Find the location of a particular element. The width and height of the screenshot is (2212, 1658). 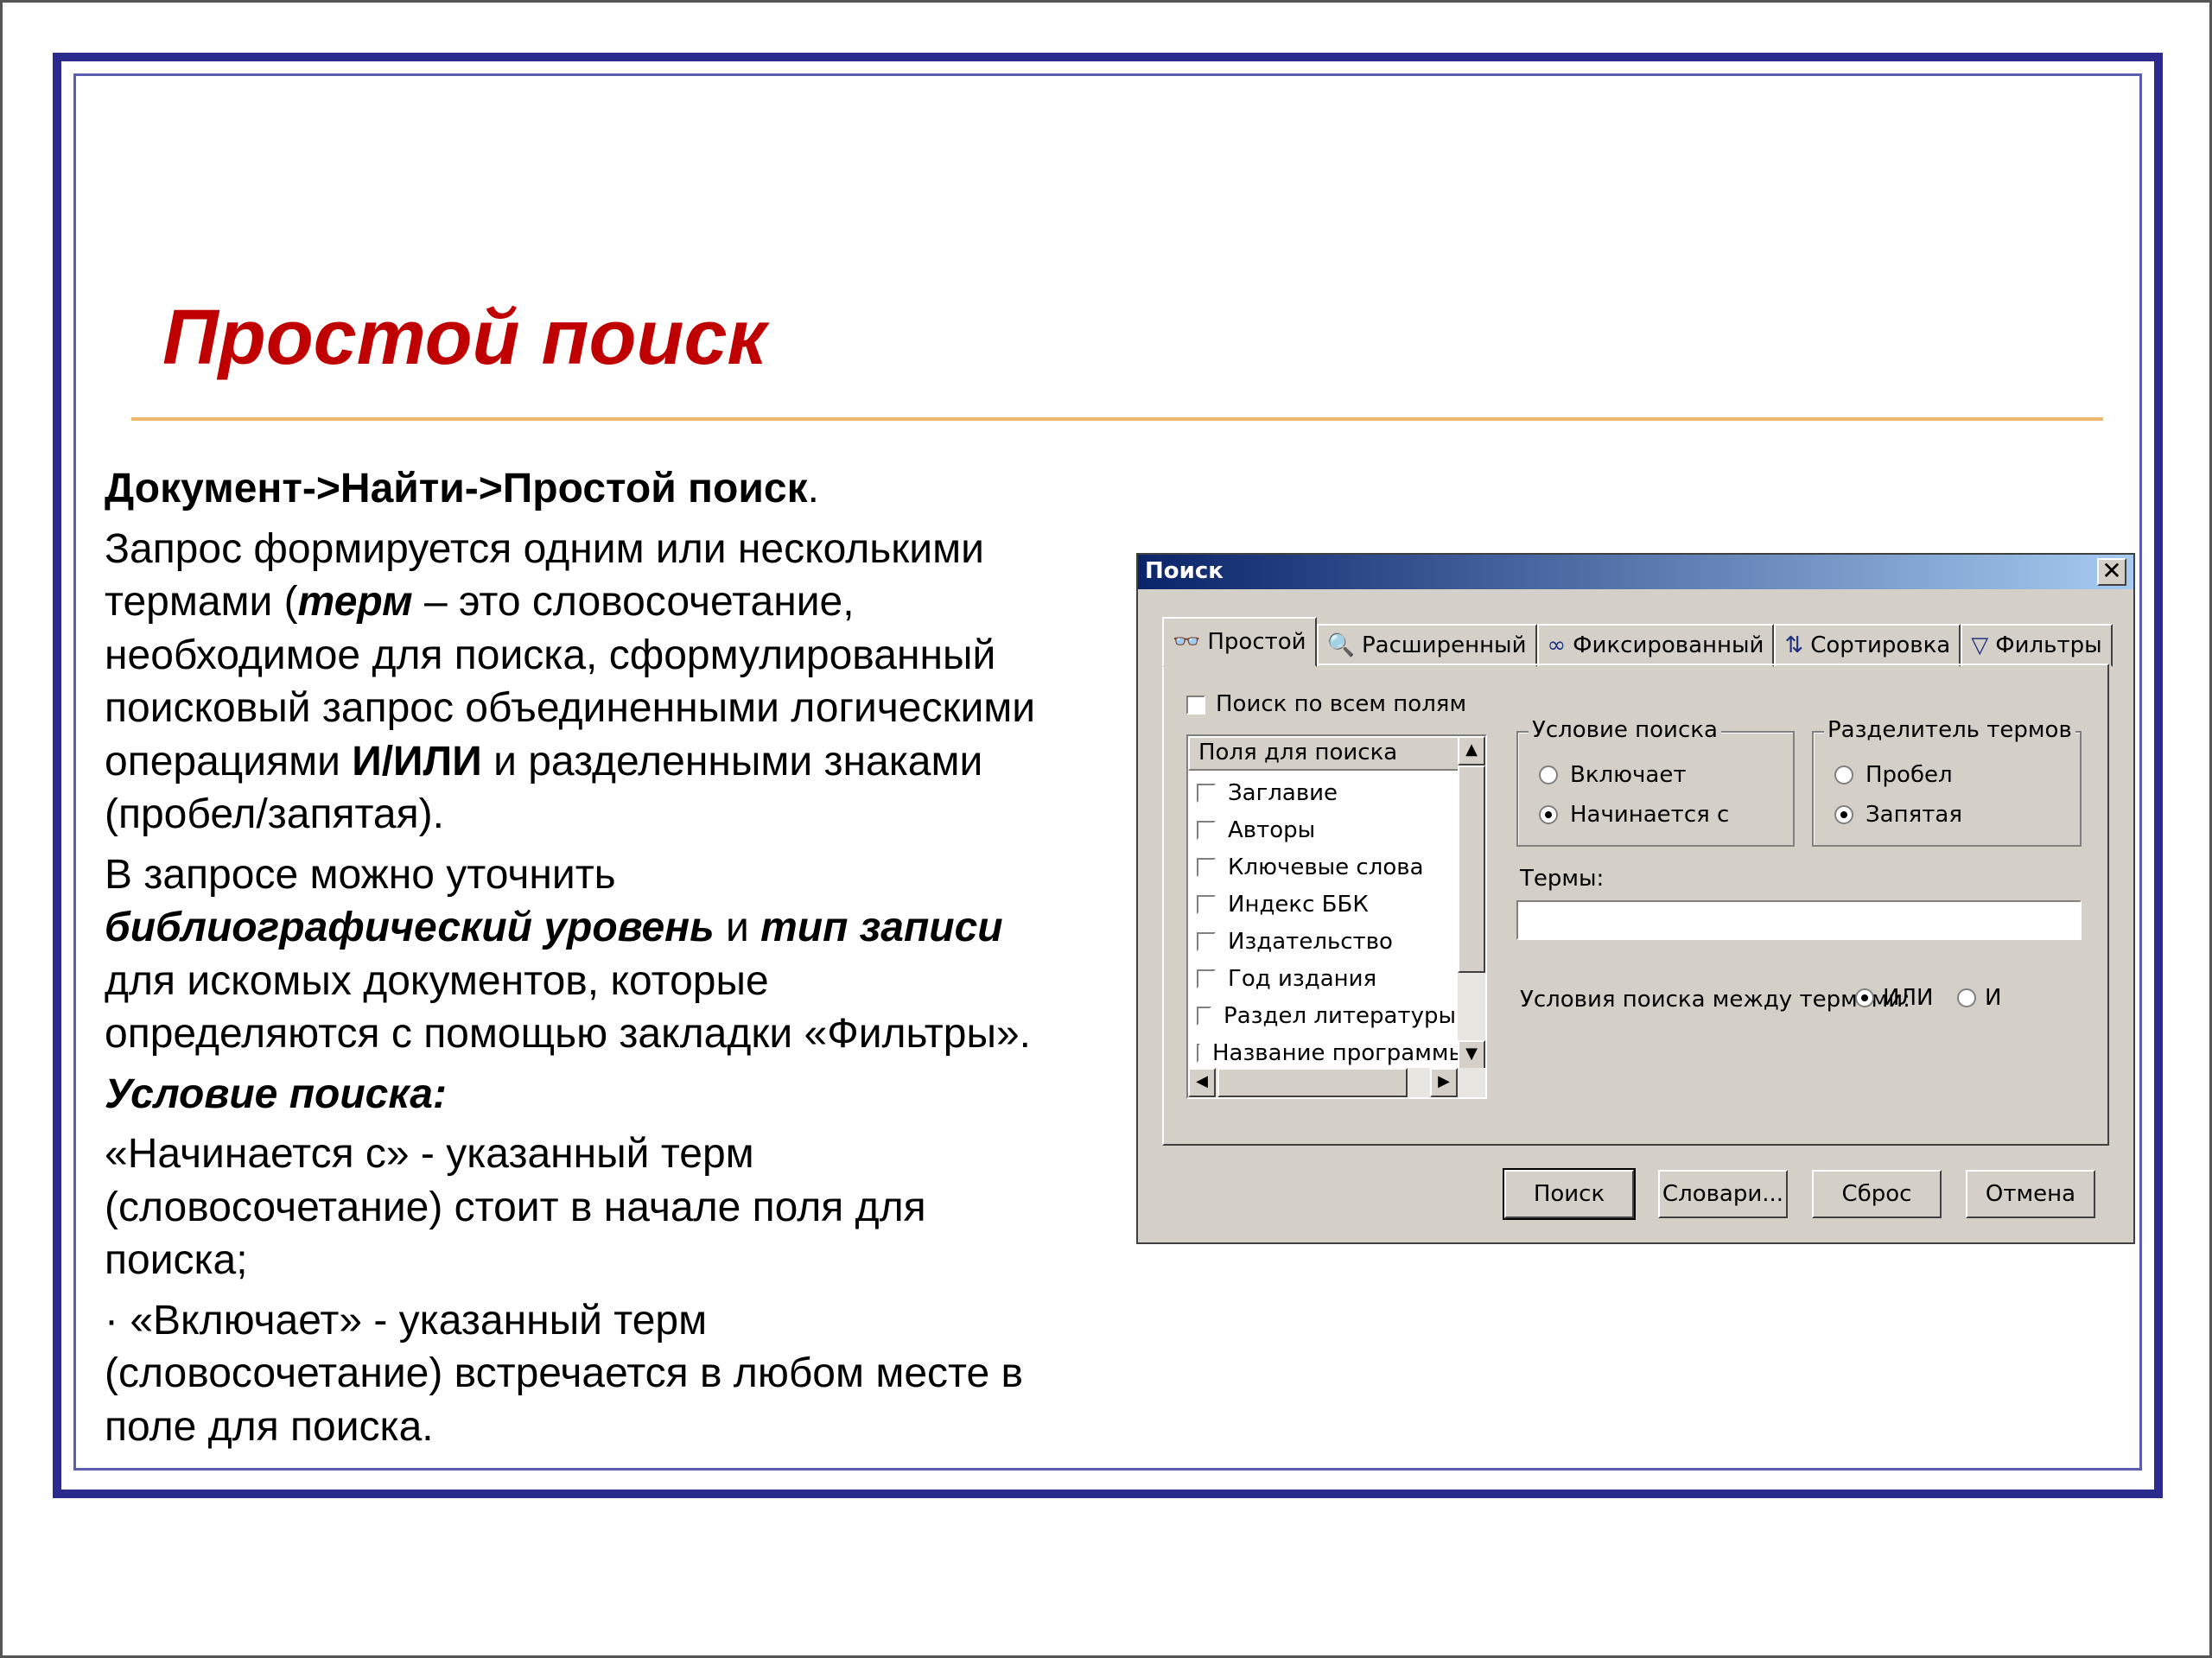

dialog-title: Поиск is located at coordinates (1184, 571).